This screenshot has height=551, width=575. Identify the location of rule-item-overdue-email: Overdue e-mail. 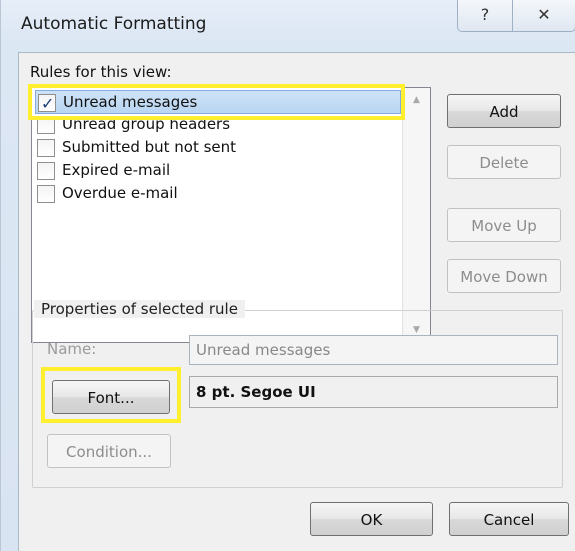
(218, 194).